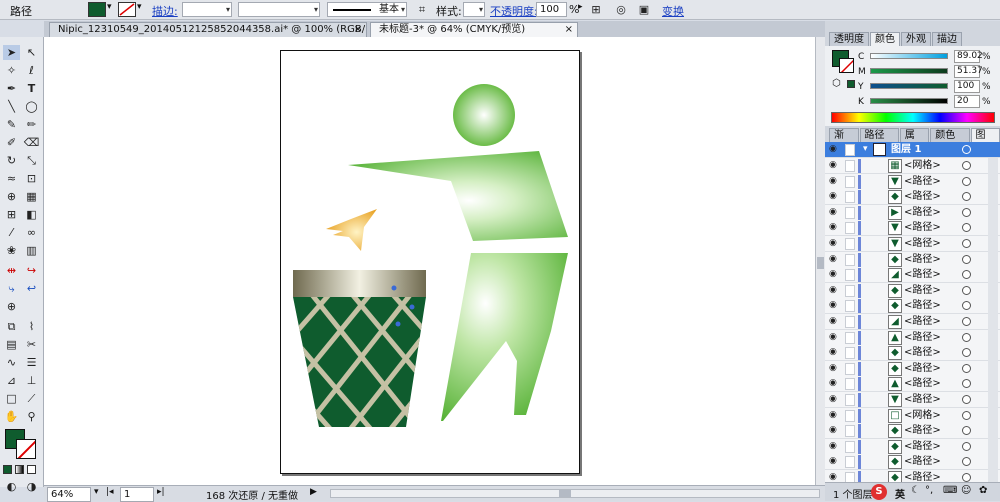 The height and width of the screenshot is (502, 1000). Describe the element at coordinates (207, 9) in the screenshot. I see `stroke-weight-dropdown: ▾` at that location.